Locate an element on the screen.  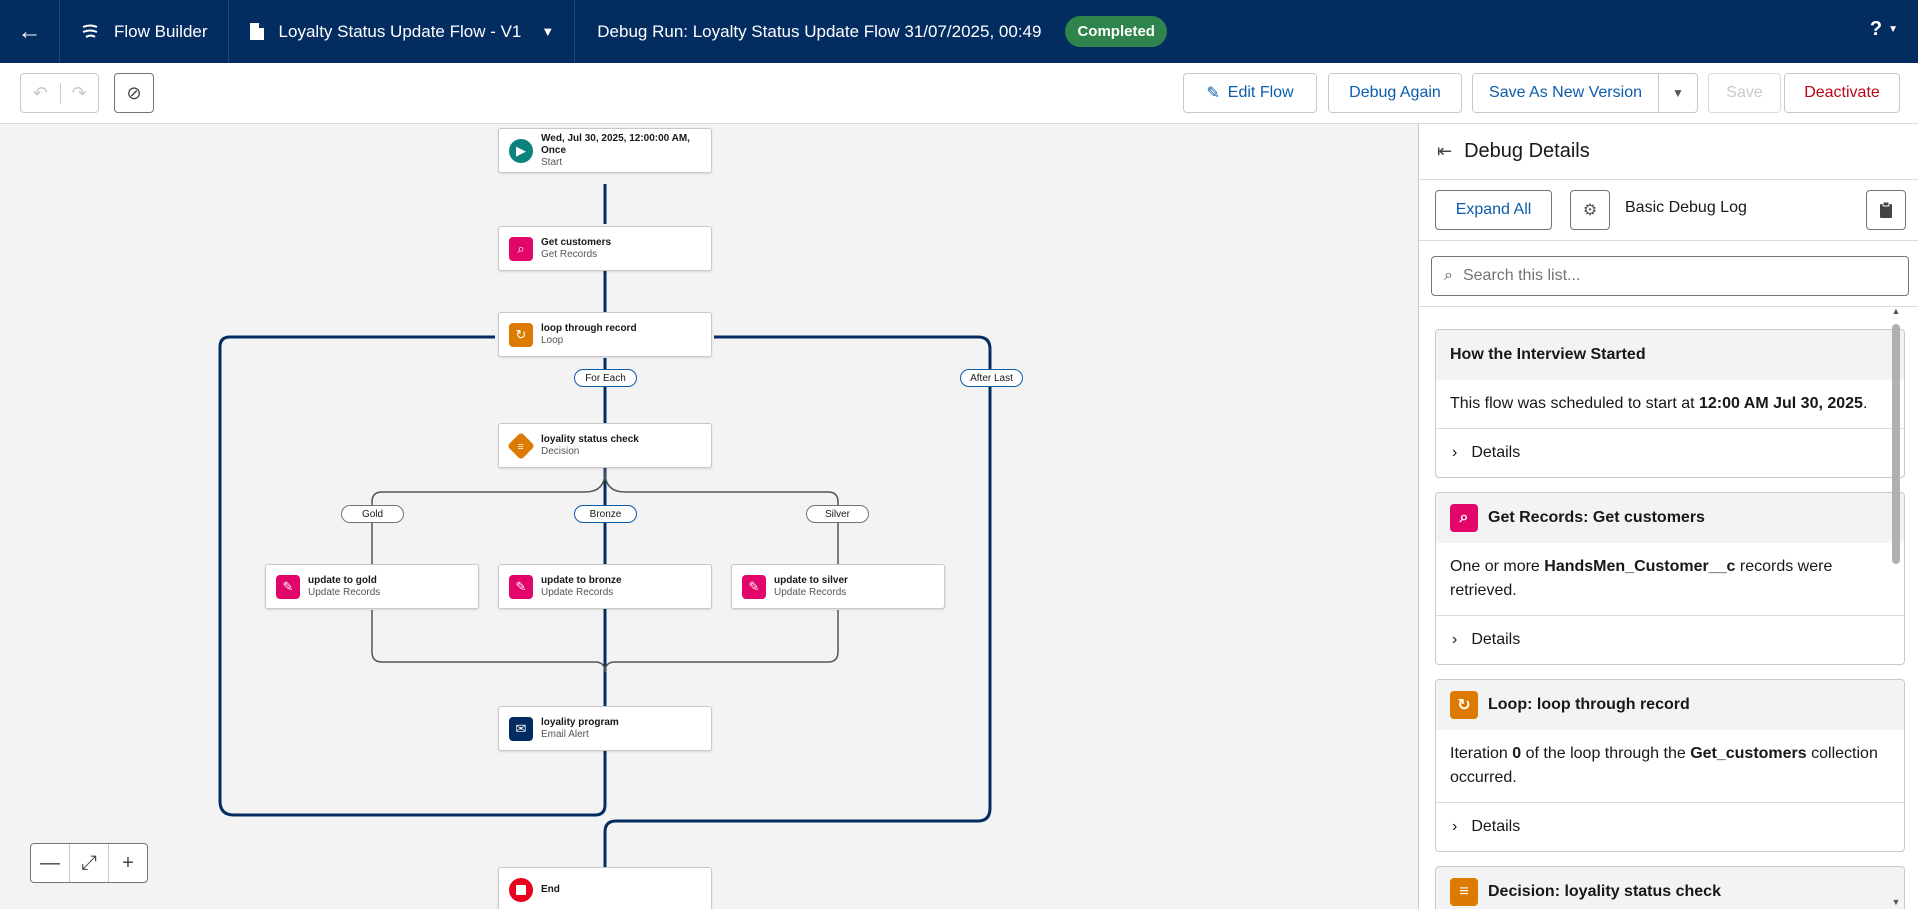
back-button: ← is located at coordinates (30, 31).